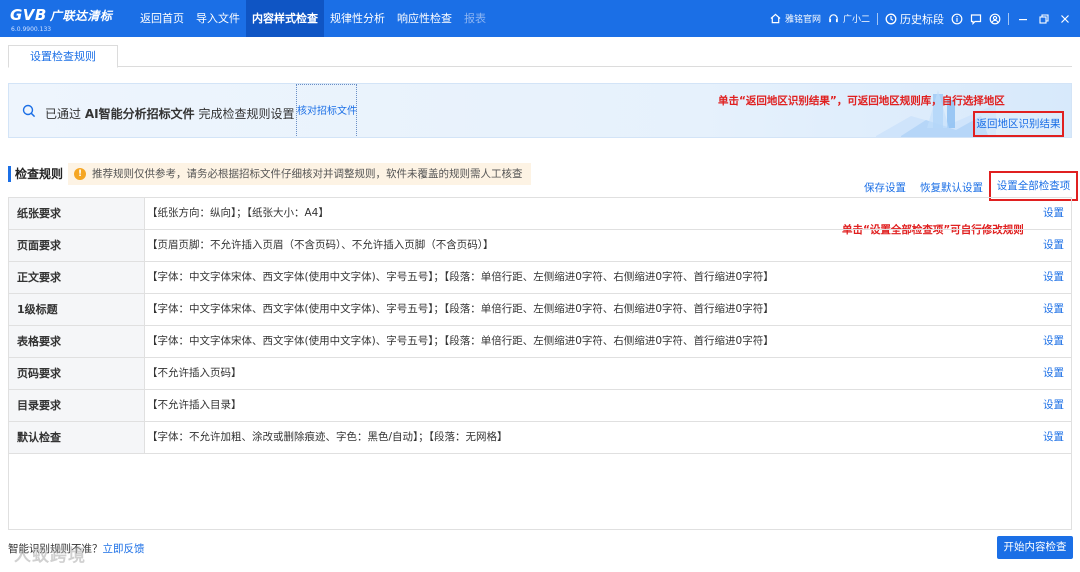 The height and width of the screenshot is (572, 1080). What do you see at coordinates (63, 114) in the screenshot?
I see `banner-prefix: 已通过` at bounding box center [63, 114].